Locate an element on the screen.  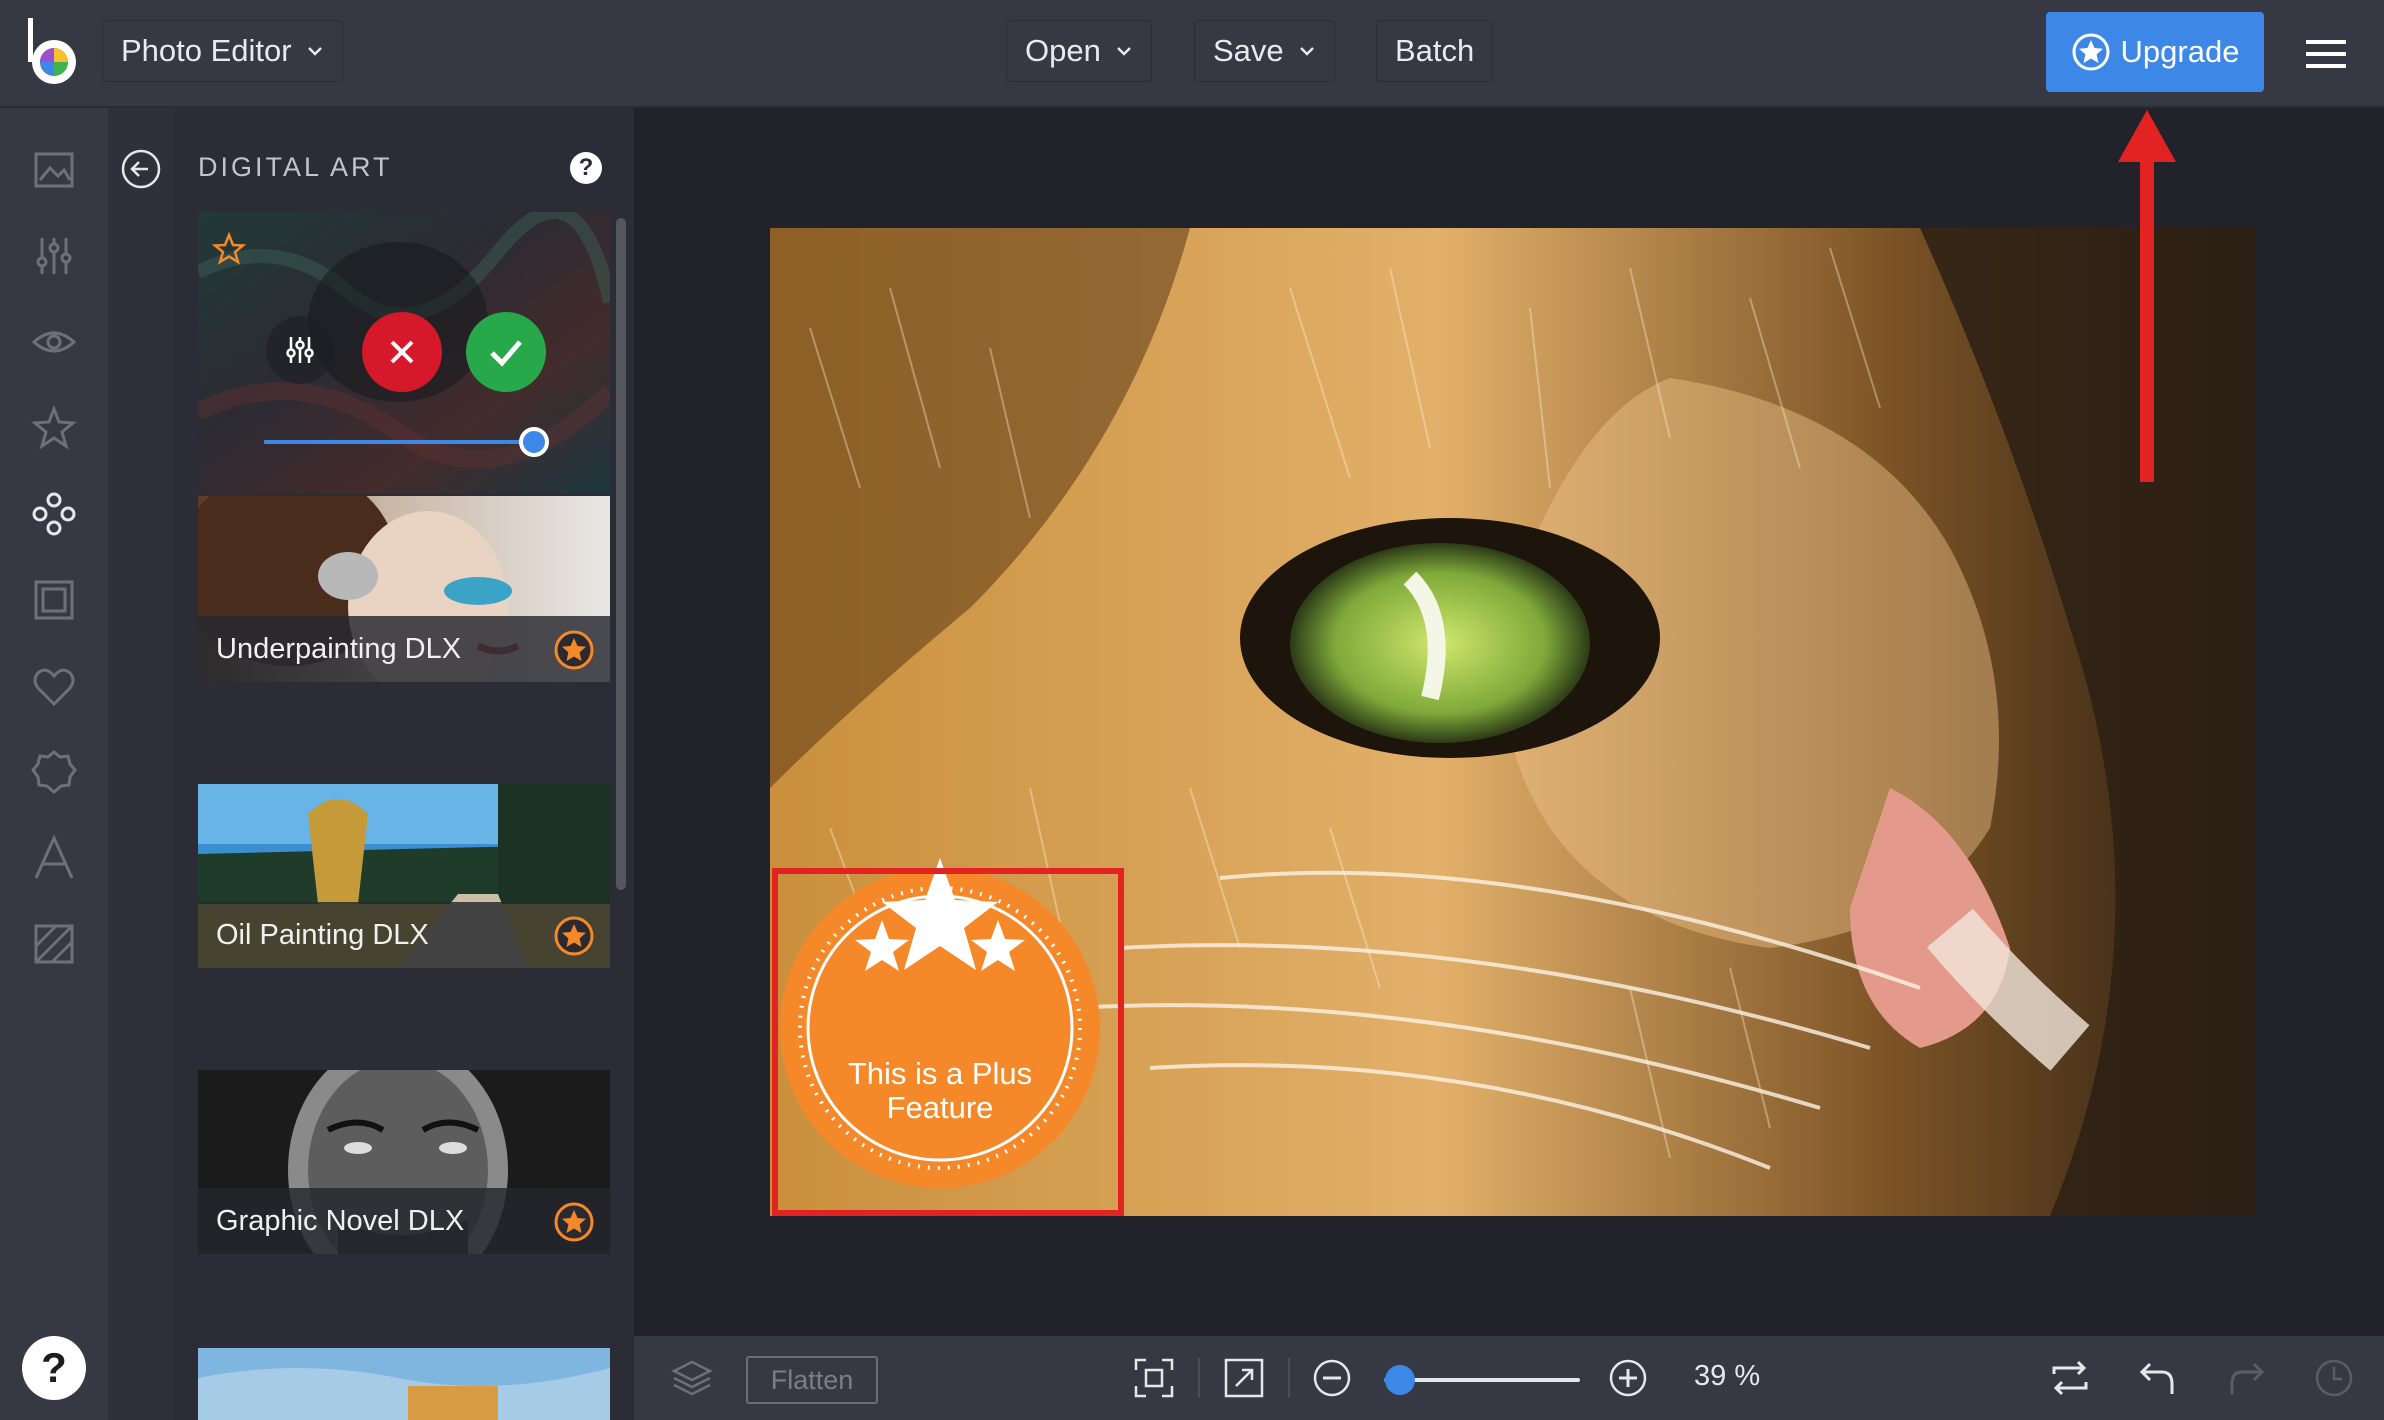
back-arrow-icon is located at coordinates (141, 169).